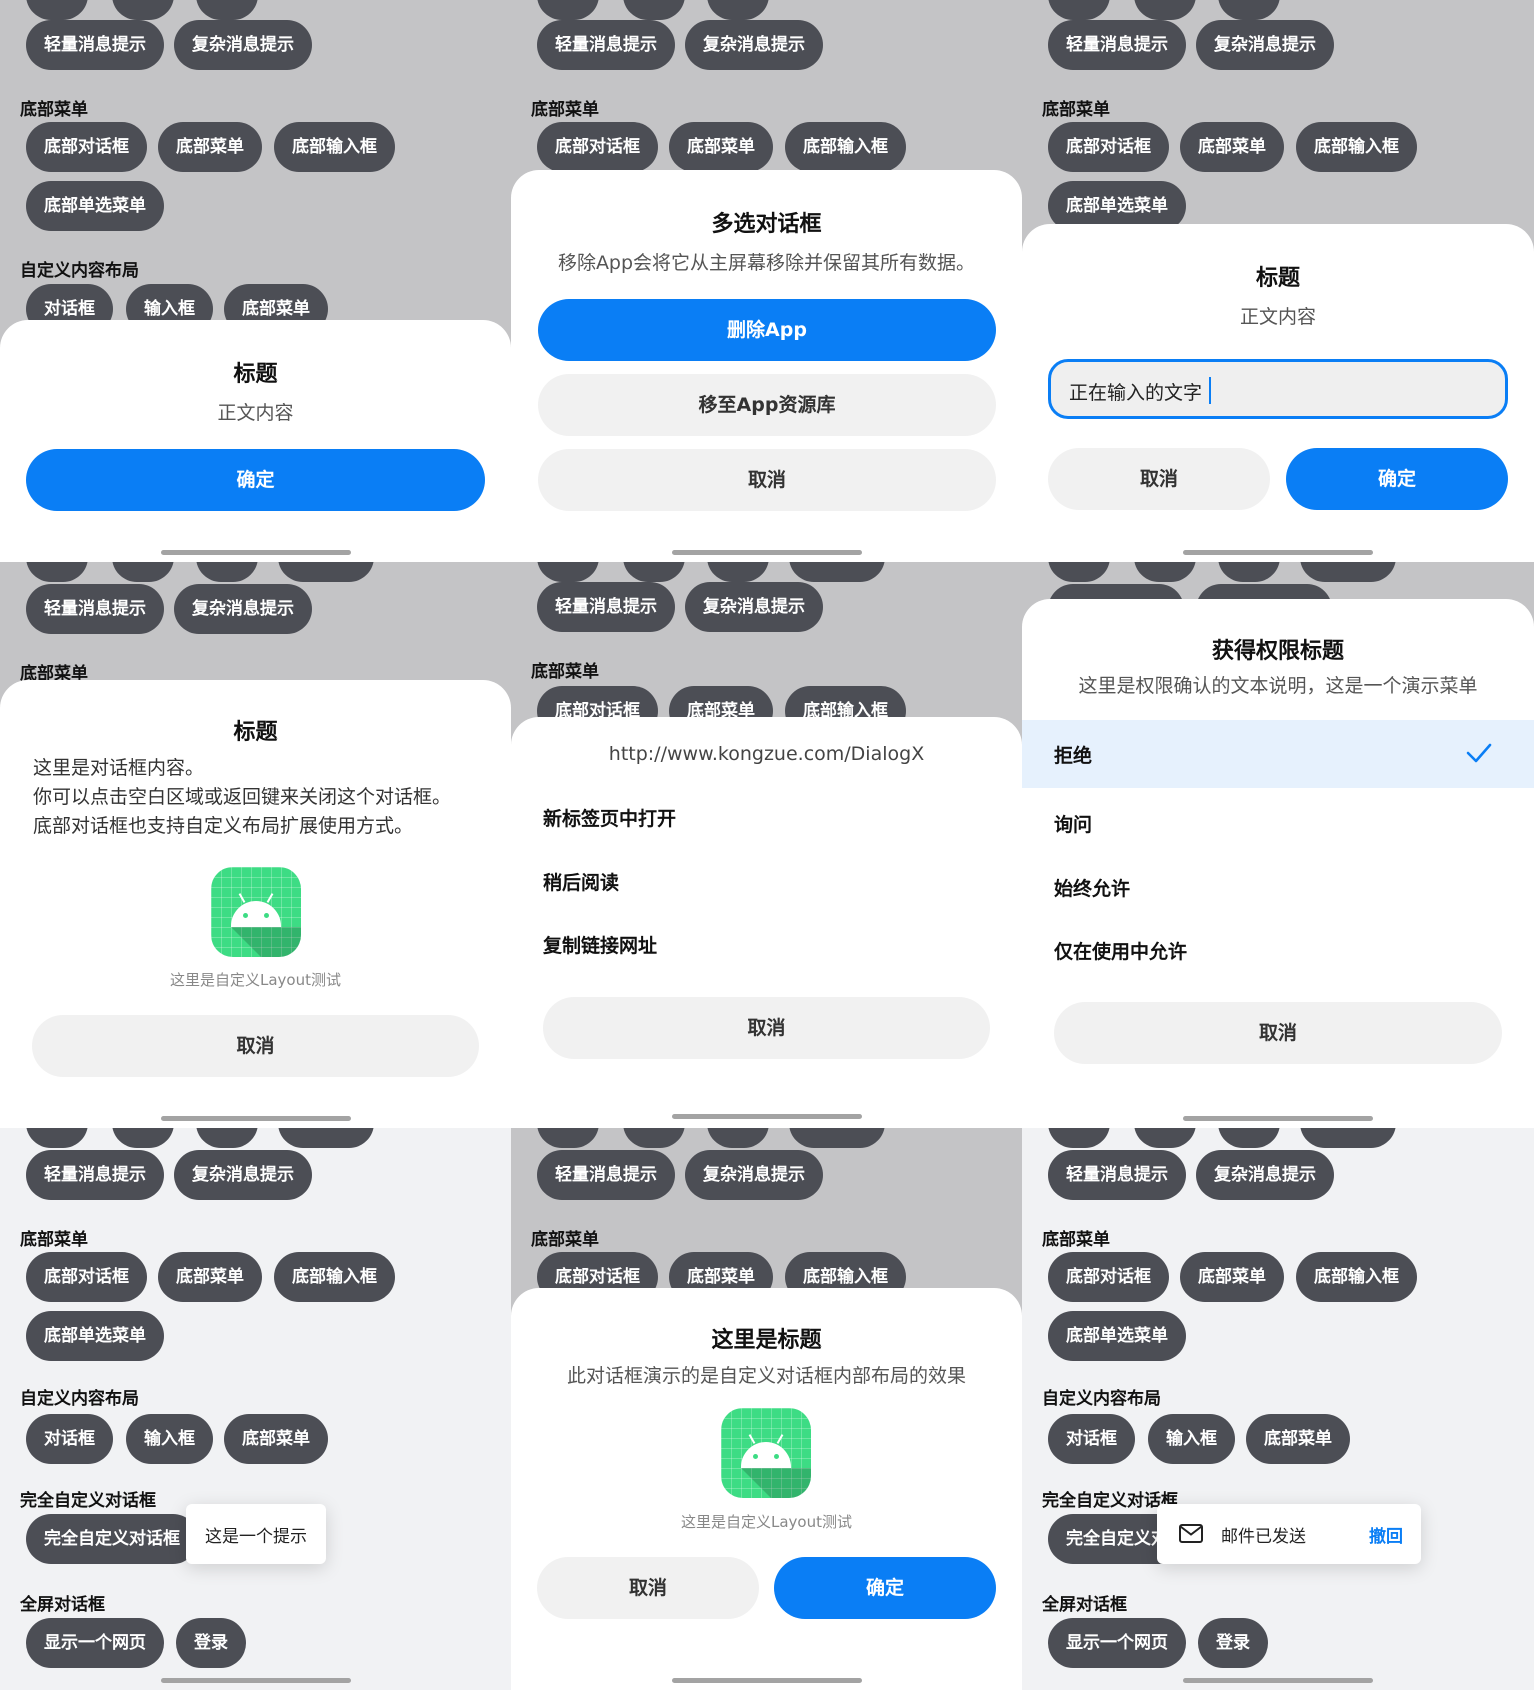 This screenshot has width=1534, height=1690. What do you see at coordinates (1076, 110) in the screenshot?
I see `section-label: 底部菜单` at bounding box center [1076, 110].